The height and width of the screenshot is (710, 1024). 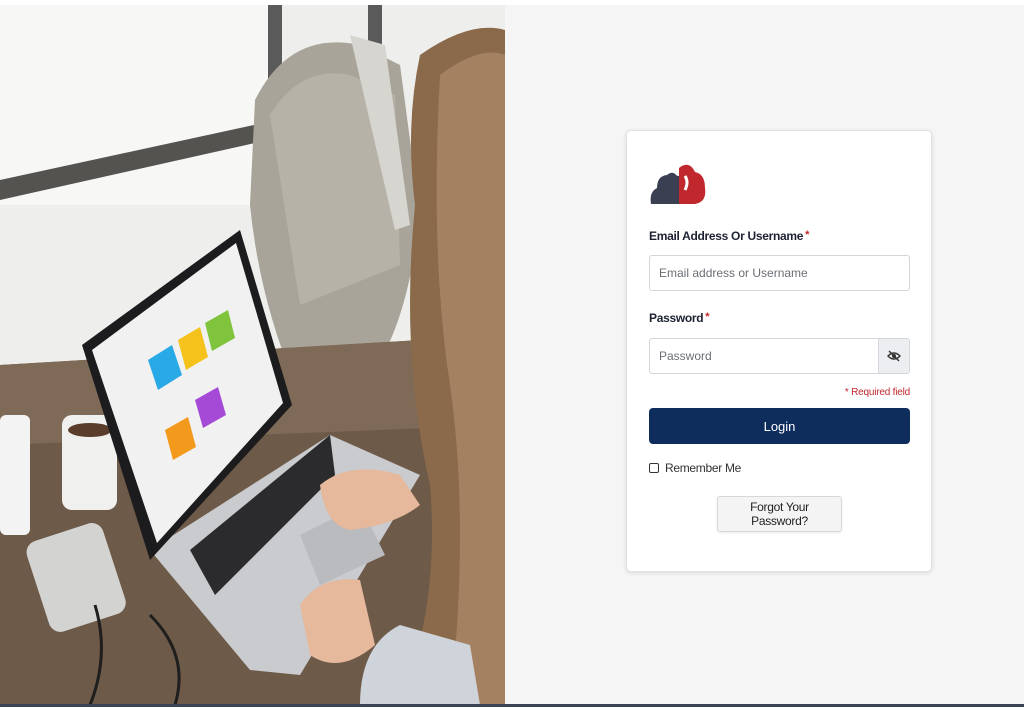 I want to click on forgot-password-button: Forgot Your Password?, so click(x=779, y=514).